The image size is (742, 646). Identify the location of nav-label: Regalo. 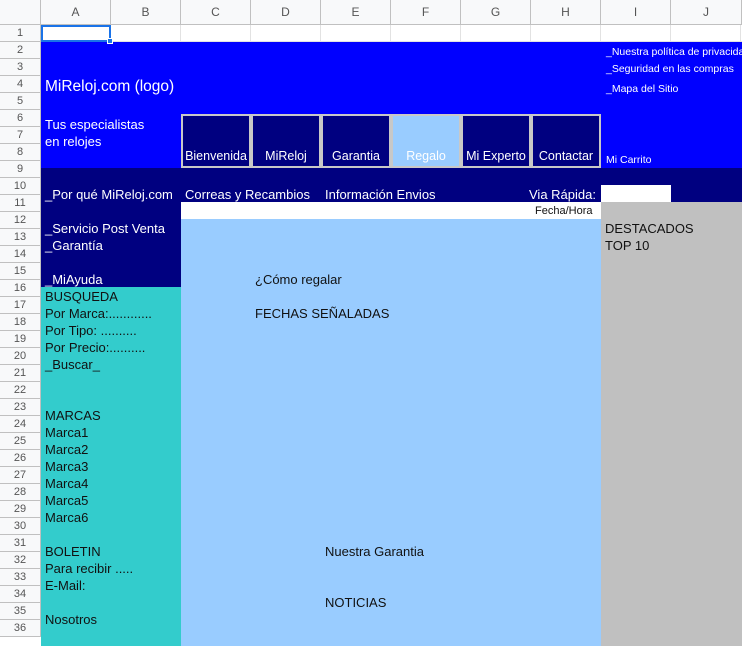
(426, 156).